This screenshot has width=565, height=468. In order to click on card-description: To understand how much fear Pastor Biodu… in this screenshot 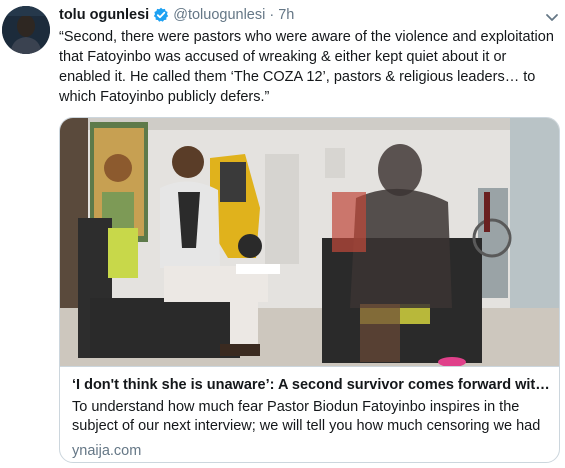, I will do `click(306, 416)`.